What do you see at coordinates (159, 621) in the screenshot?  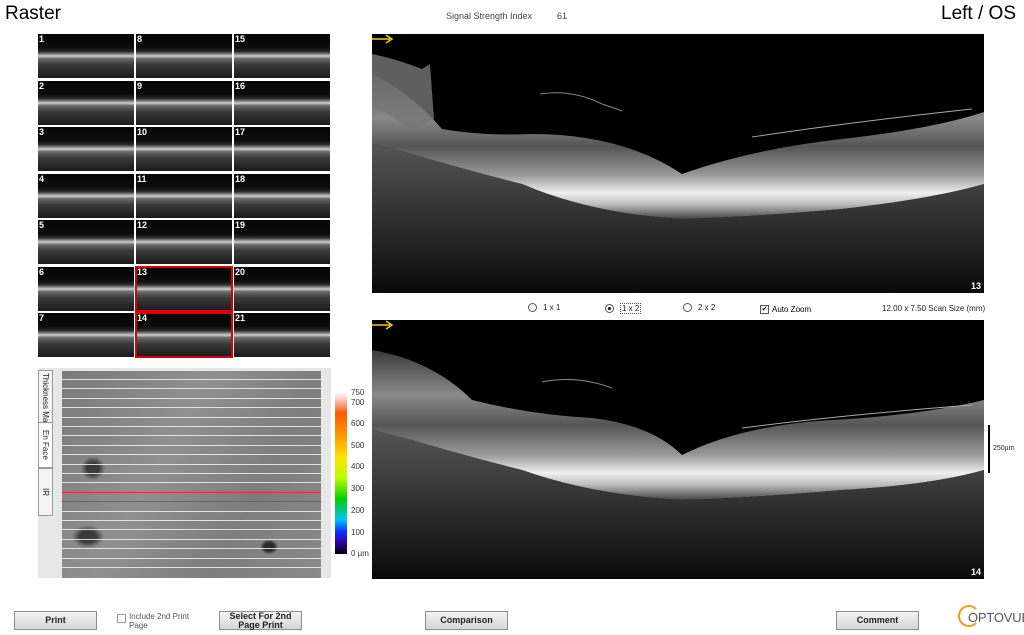 I see `include-2nd-page-label: Include 2nd Print Page` at bounding box center [159, 621].